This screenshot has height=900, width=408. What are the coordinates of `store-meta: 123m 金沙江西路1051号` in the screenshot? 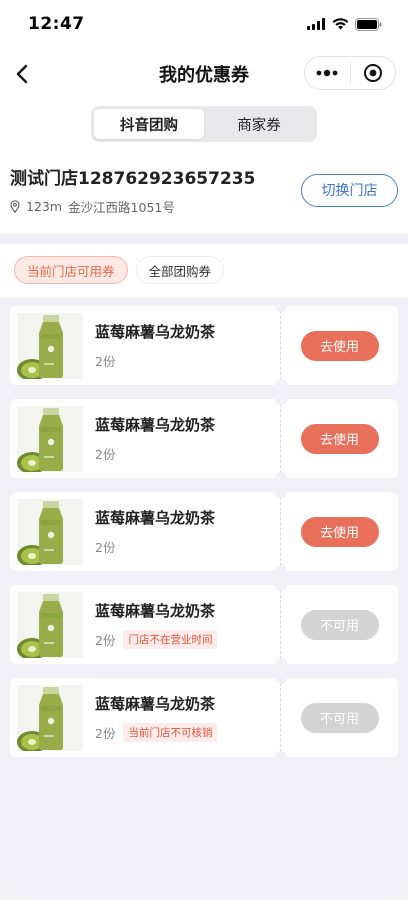 It's located at (132, 206).